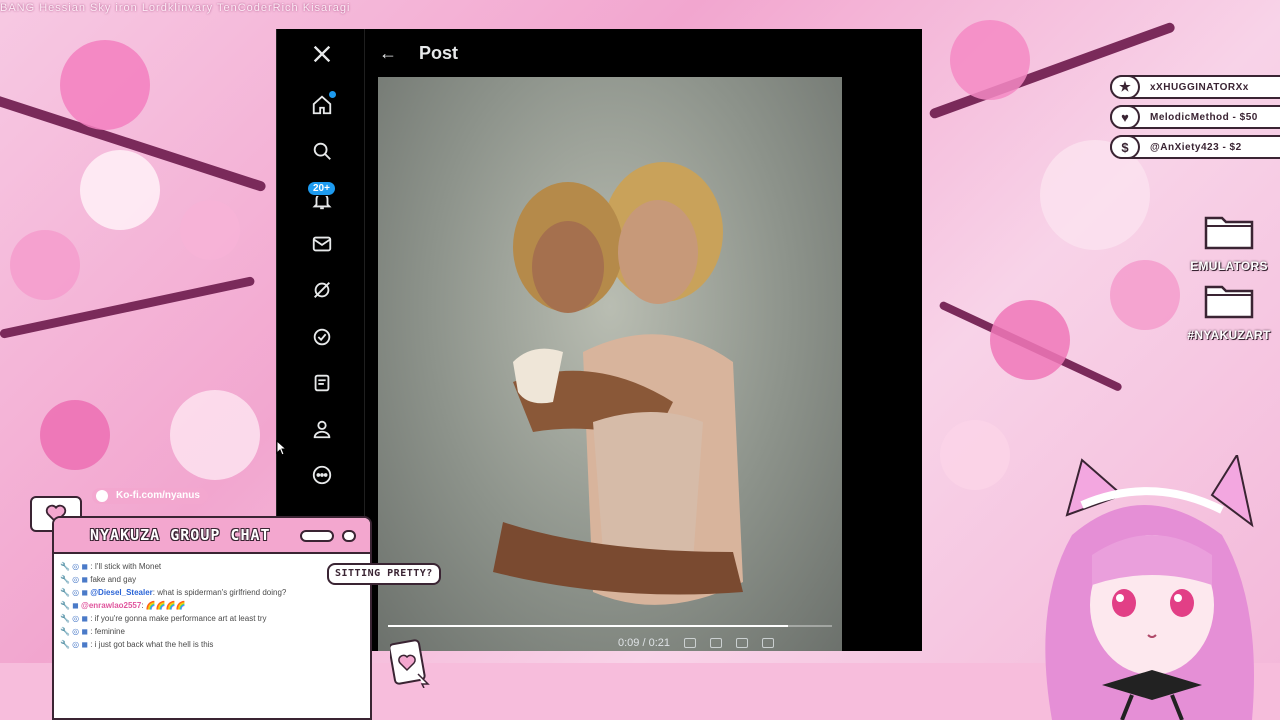 This screenshot has height=720, width=1280. Describe the element at coordinates (92, 631) in the screenshot. I see `chat-message: 🔧 ◎ ◼ : feminine` at that location.